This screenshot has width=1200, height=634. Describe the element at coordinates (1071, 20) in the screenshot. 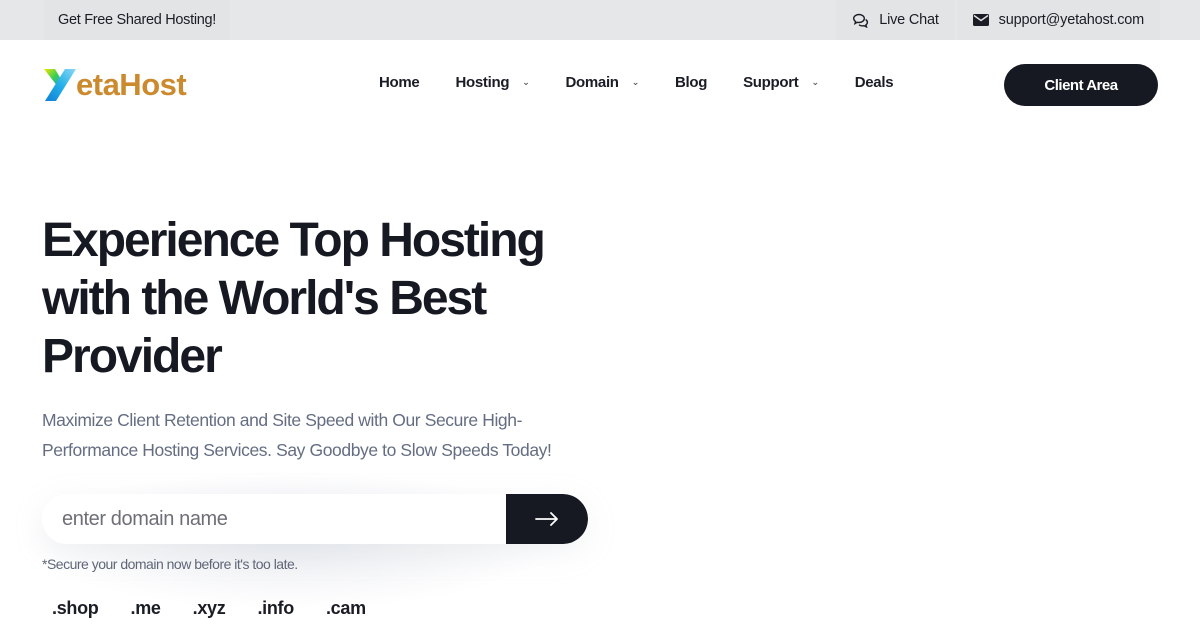

I see `support-email-label: support@yetahost.com` at that location.